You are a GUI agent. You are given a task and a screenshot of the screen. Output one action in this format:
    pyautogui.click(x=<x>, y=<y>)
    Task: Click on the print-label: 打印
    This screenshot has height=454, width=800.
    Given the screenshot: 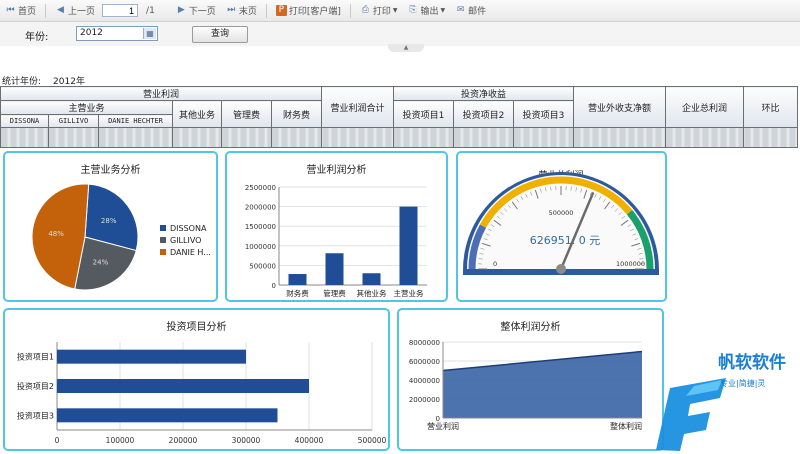 What is the action you would take?
    pyautogui.click(x=382, y=10)
    